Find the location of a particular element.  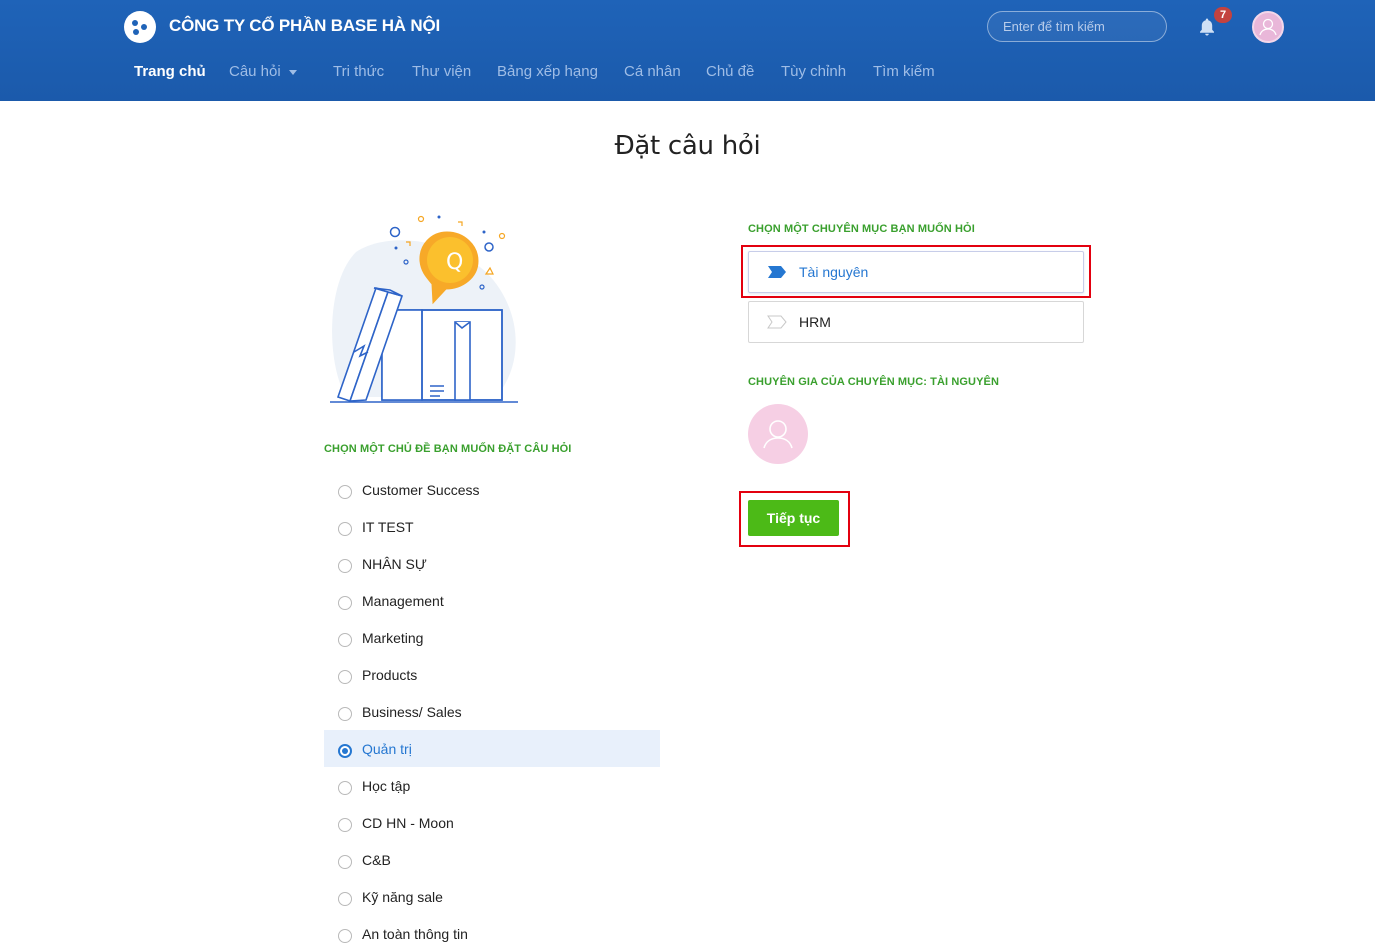

topic-label: Products is located at coordinates (390, 674).